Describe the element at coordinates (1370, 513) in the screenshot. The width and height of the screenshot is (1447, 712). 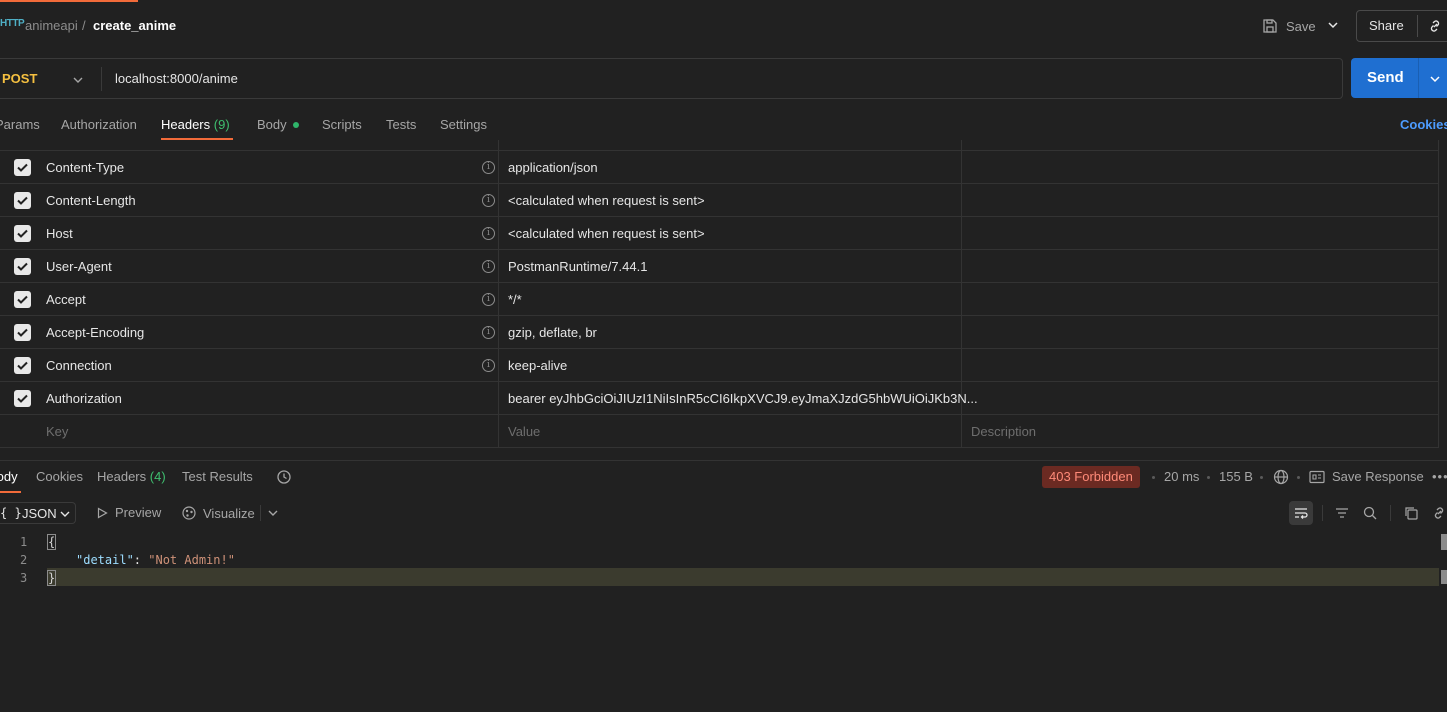
I see `search-icon` at that location.